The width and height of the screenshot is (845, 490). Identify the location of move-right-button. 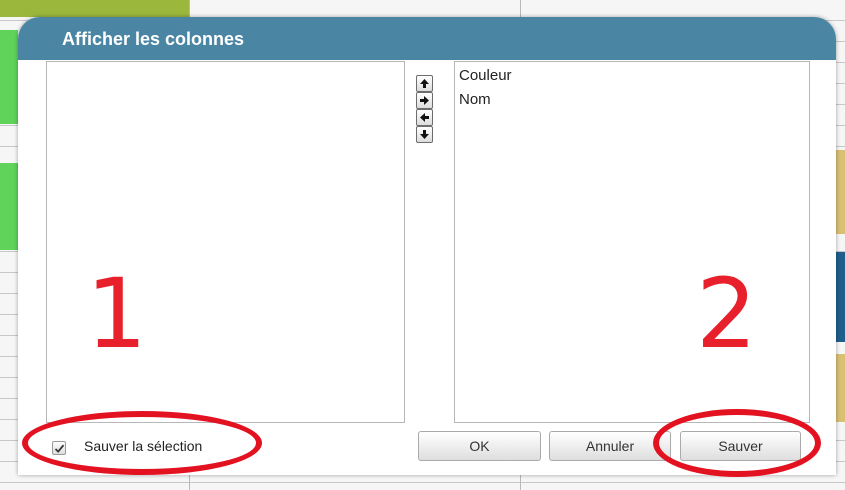
(424, 100).